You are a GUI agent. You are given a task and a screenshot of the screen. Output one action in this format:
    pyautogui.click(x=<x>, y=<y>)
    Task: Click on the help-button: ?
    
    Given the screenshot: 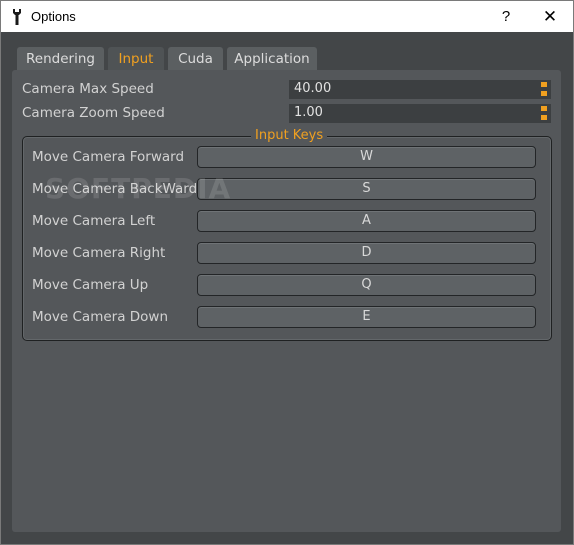 What is the action you would take?
    pyautogui.click(x=506, y=16)
    